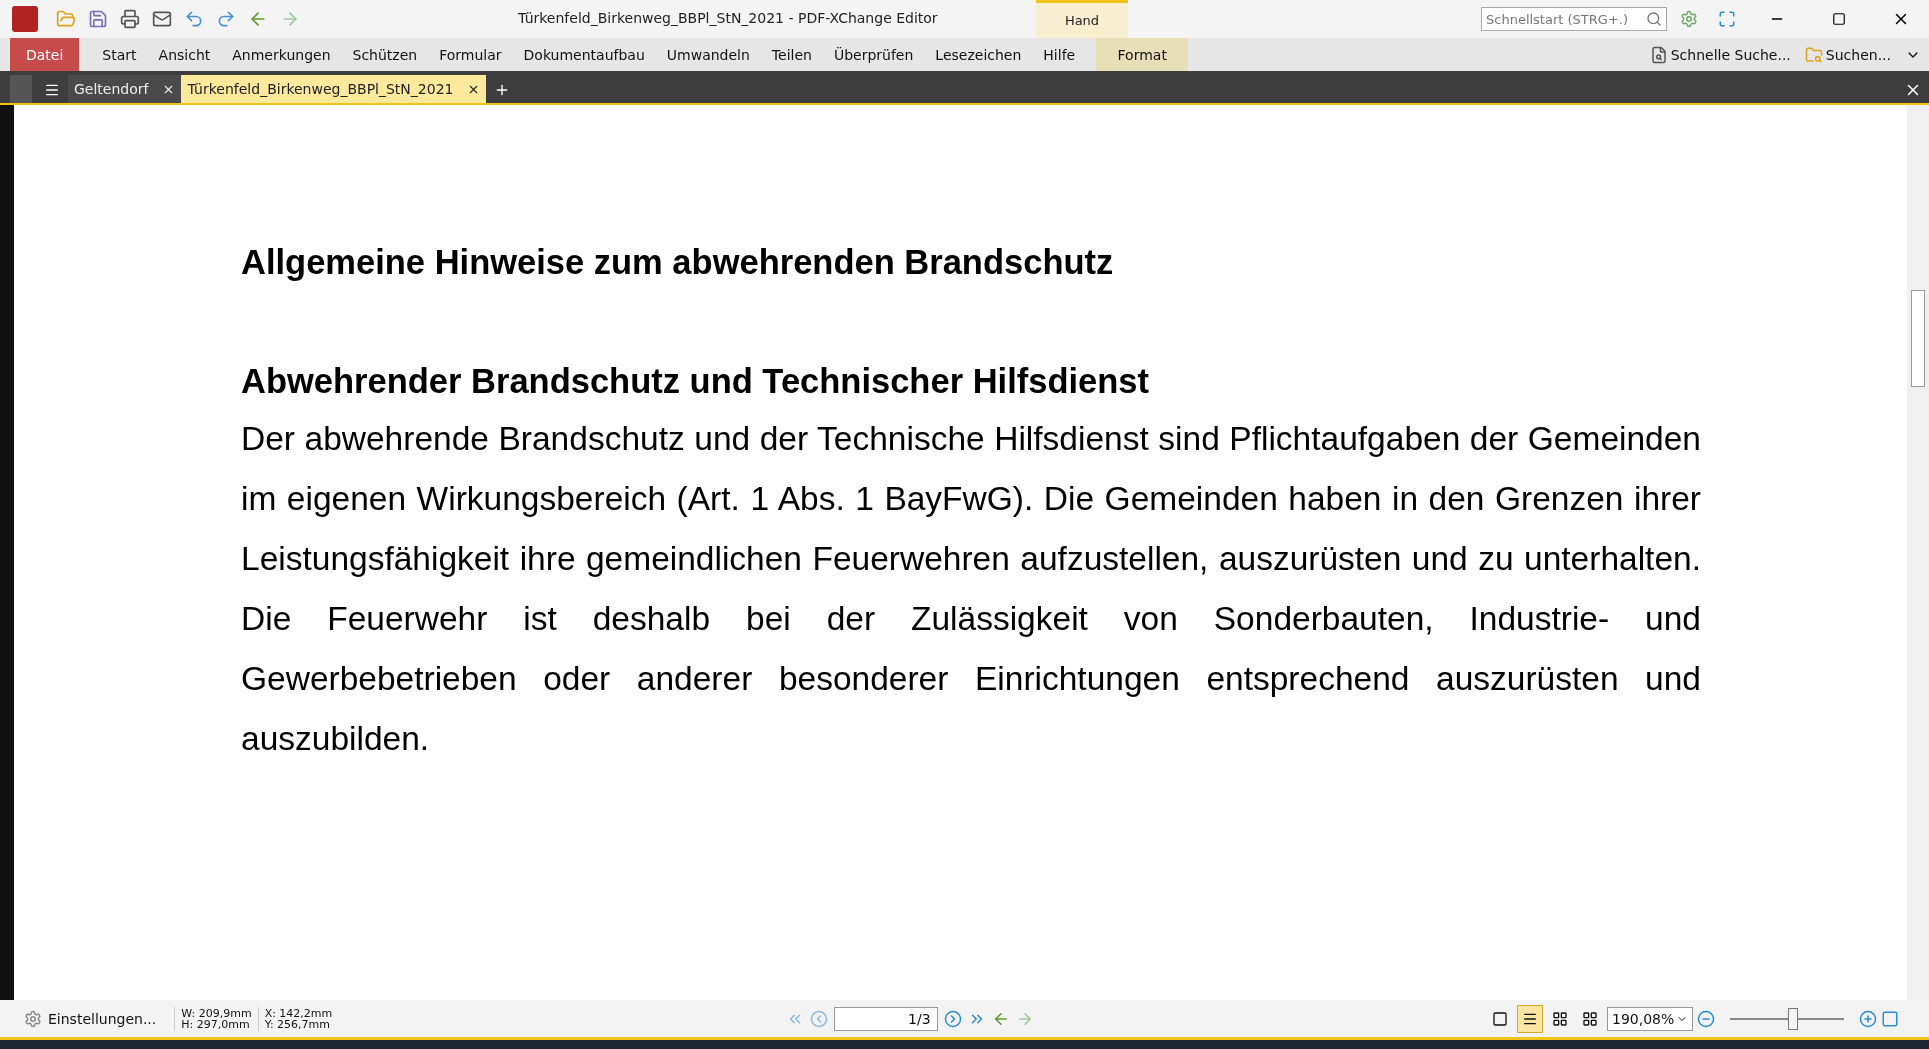 The image size is (1929, 1049). What do you see at coordinates (1530, 1018) in the screenshot?
I see `view-mode-button` at bounding box center [1530, 1018].